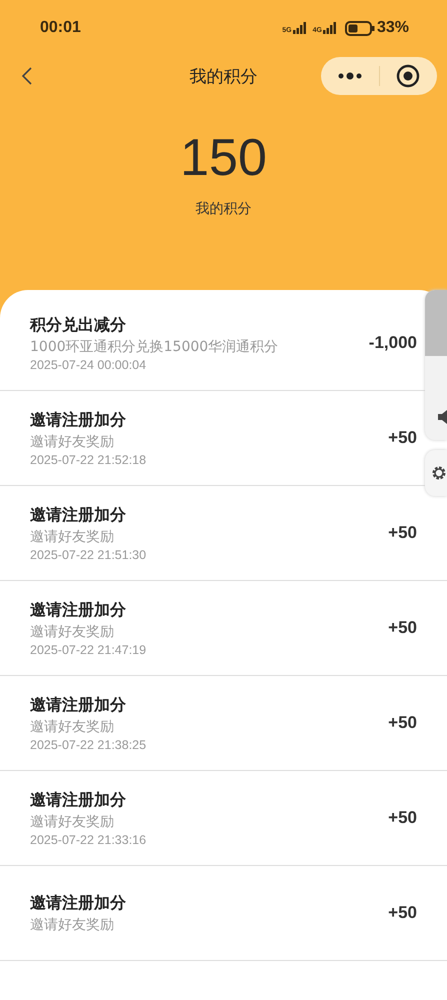 The height and width of the screenshot is (1000, 447). I want to click on record-time: 2025-07-22 21:52:18, so click(89, 459).